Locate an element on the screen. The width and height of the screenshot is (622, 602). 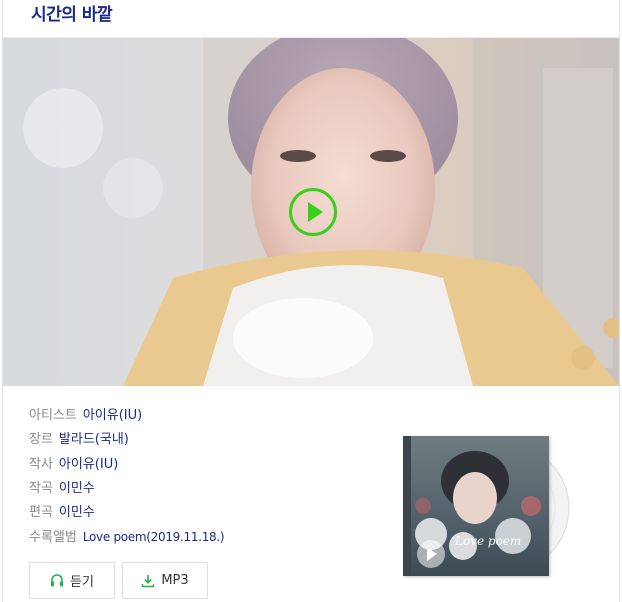
composer-label: 작곡 is located at coordinates (41, 488).